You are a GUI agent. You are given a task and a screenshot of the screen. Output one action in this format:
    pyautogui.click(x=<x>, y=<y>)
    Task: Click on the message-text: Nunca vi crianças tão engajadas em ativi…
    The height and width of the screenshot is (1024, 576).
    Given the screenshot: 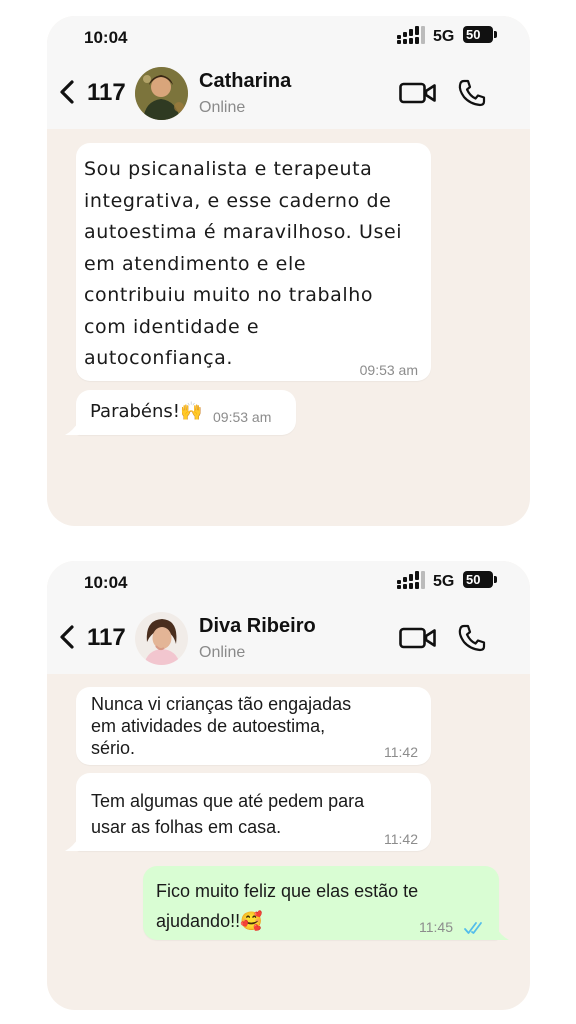 What is the action you would take?
    pyautogui.click(x=221, y=726)
    